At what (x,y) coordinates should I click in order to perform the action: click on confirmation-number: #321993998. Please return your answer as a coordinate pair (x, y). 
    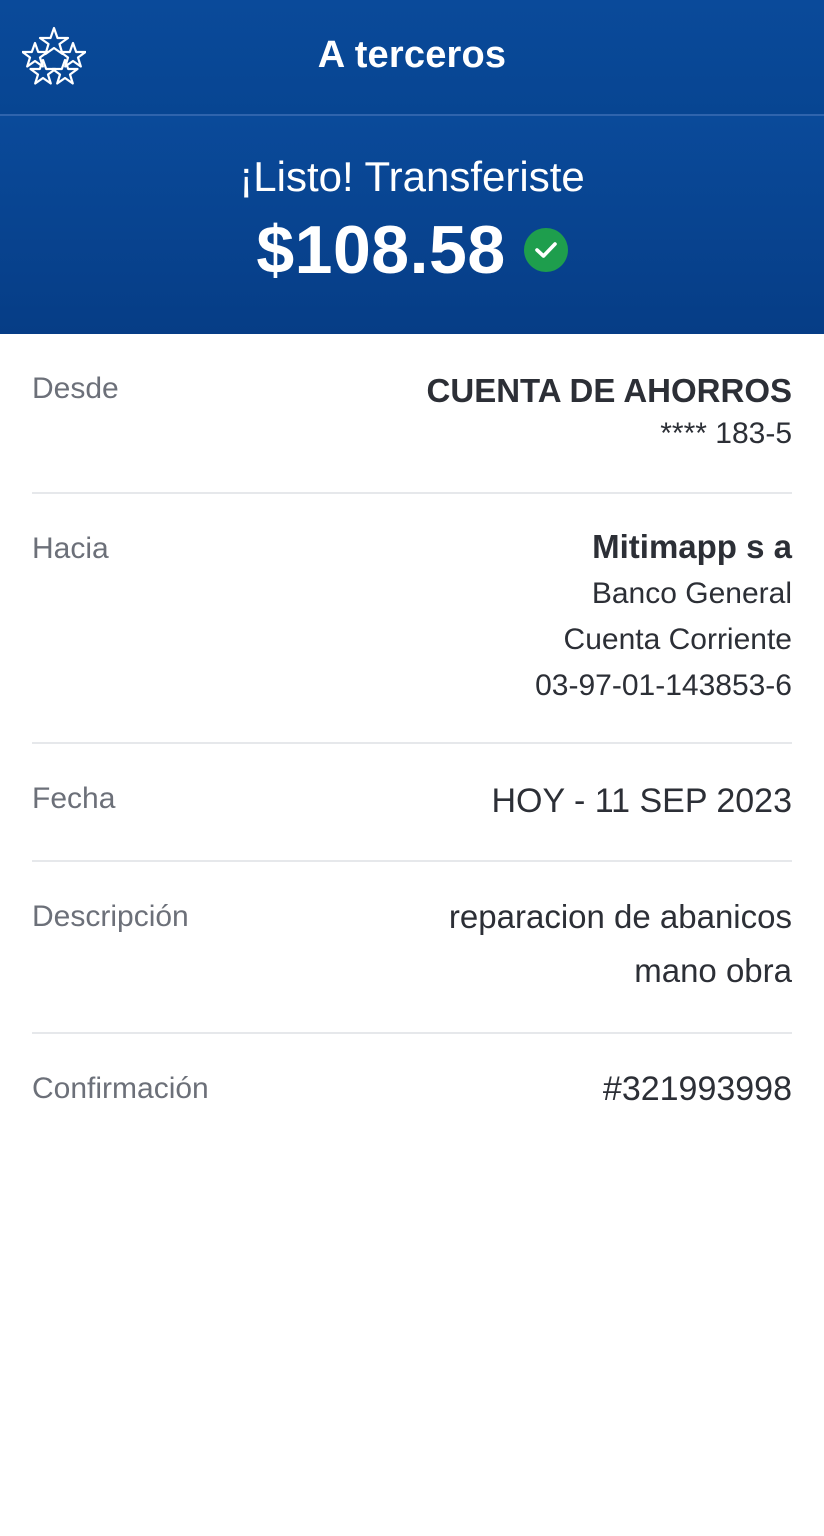
    Looking at the image, I should click on (697, 1089).